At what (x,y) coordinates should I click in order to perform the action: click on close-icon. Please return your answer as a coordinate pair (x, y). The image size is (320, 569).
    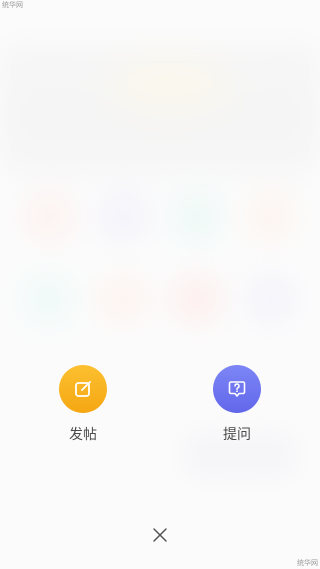
    Looking at the image, I should click on (160, 535).